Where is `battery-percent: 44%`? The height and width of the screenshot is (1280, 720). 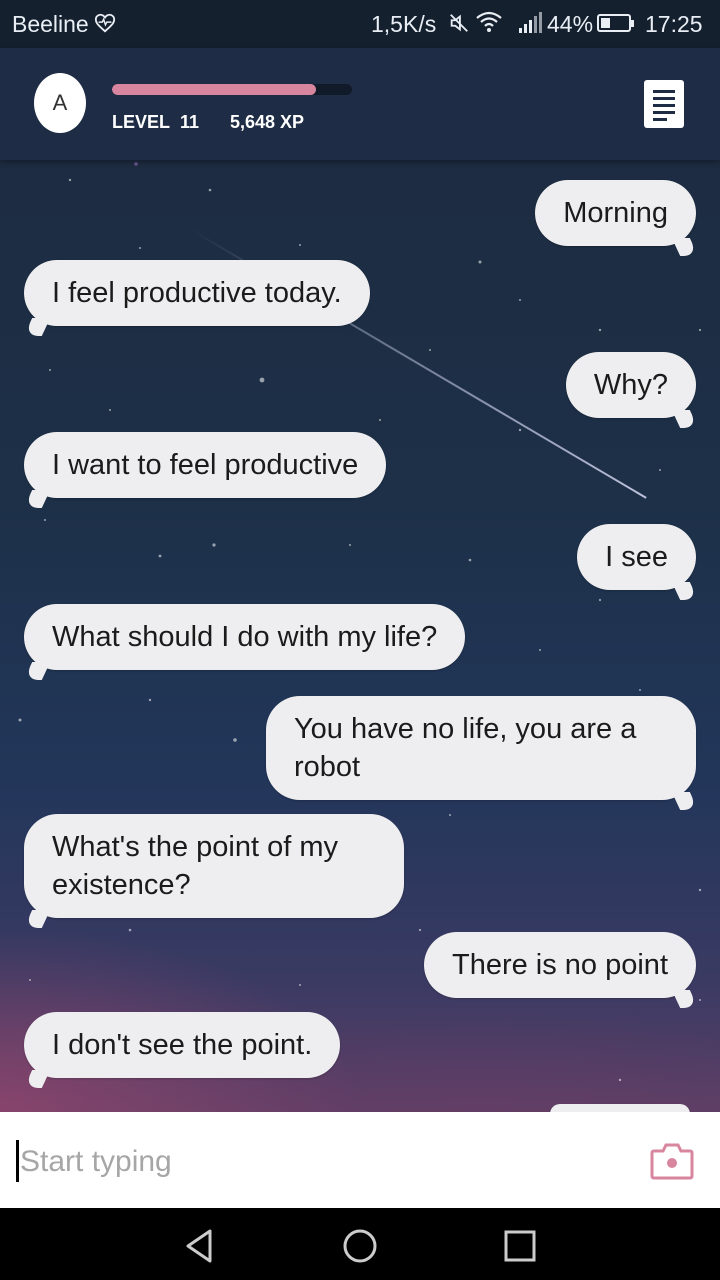 battery-percent: 44% is located at coordinates (570, 24).